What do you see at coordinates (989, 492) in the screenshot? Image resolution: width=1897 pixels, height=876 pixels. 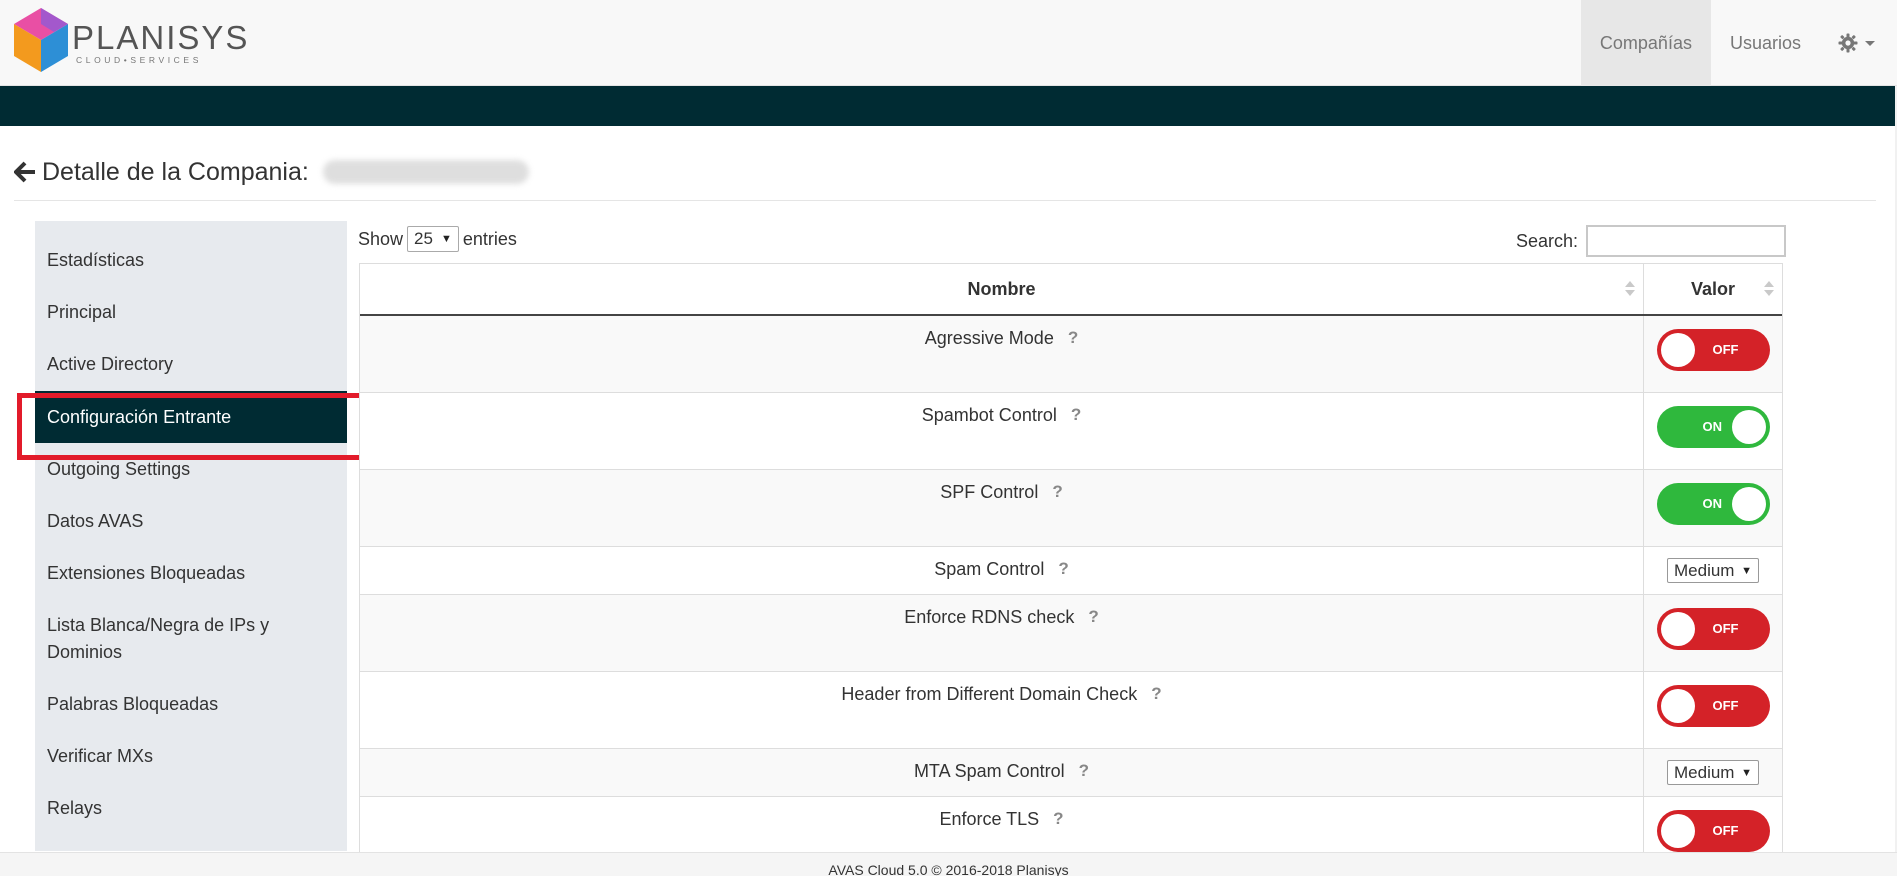 I see `setting-name: SPF Control` at bounding box center [989, 492].